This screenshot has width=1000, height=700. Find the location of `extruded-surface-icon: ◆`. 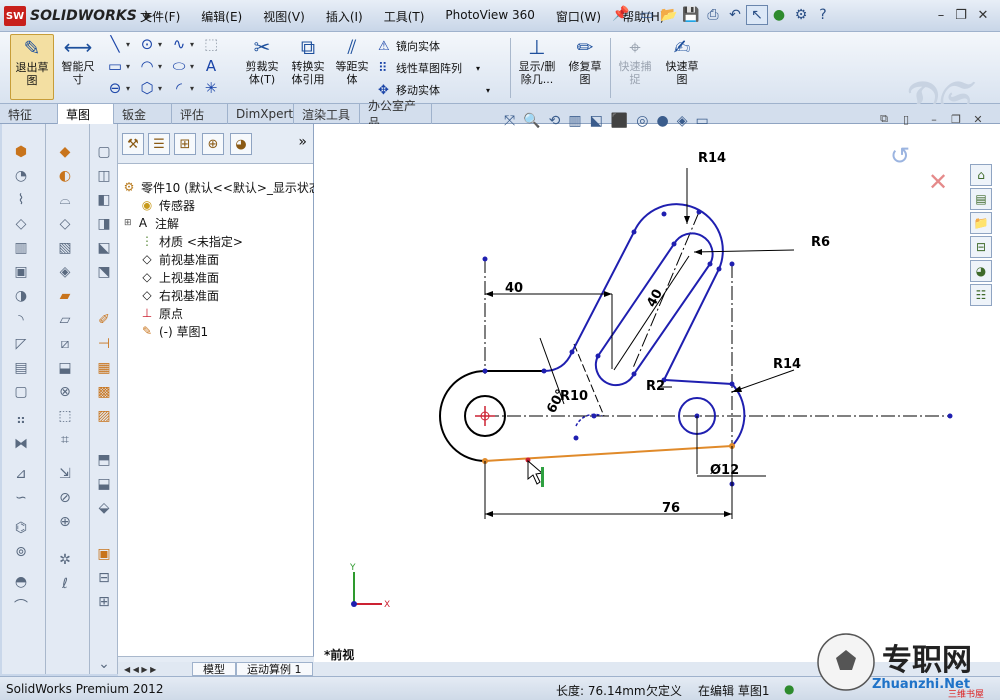

extruded-surface-icon: ◆ is located at coordinates (65, 152).